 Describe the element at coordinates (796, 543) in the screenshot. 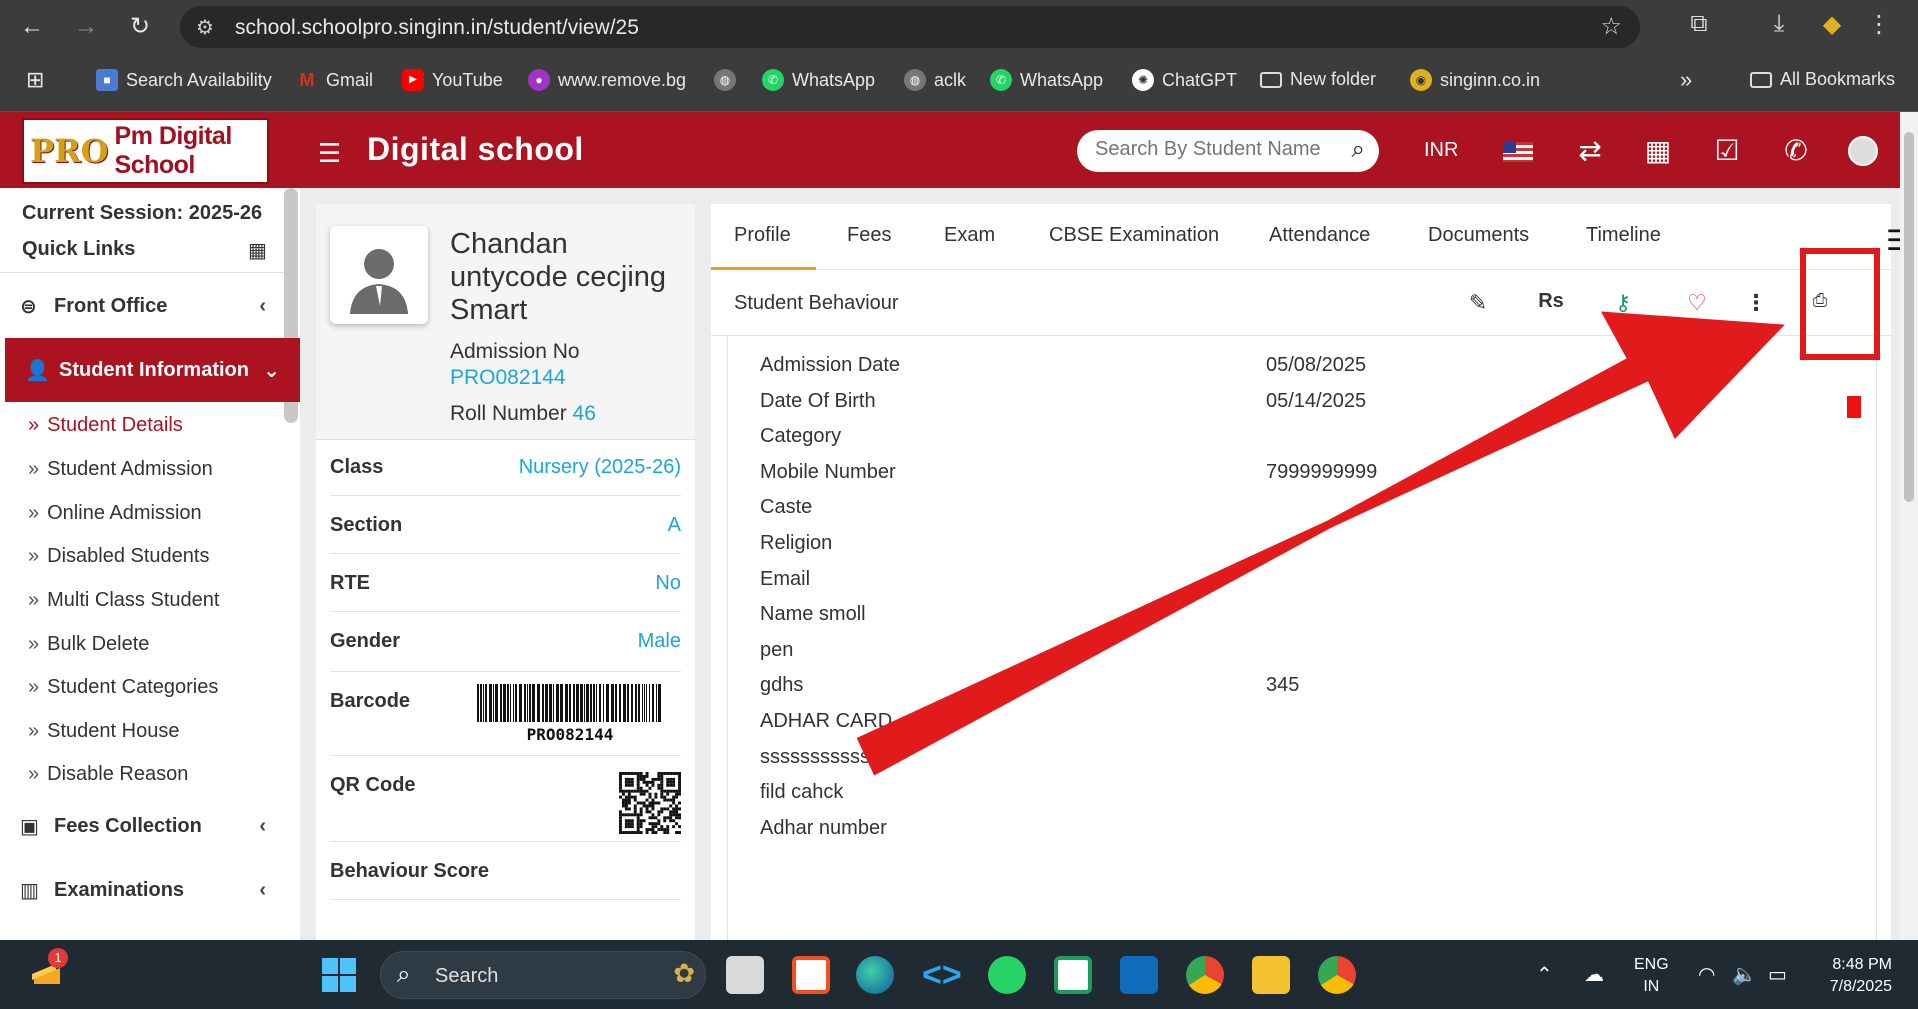

I see `detail-label: Religion` at that location.